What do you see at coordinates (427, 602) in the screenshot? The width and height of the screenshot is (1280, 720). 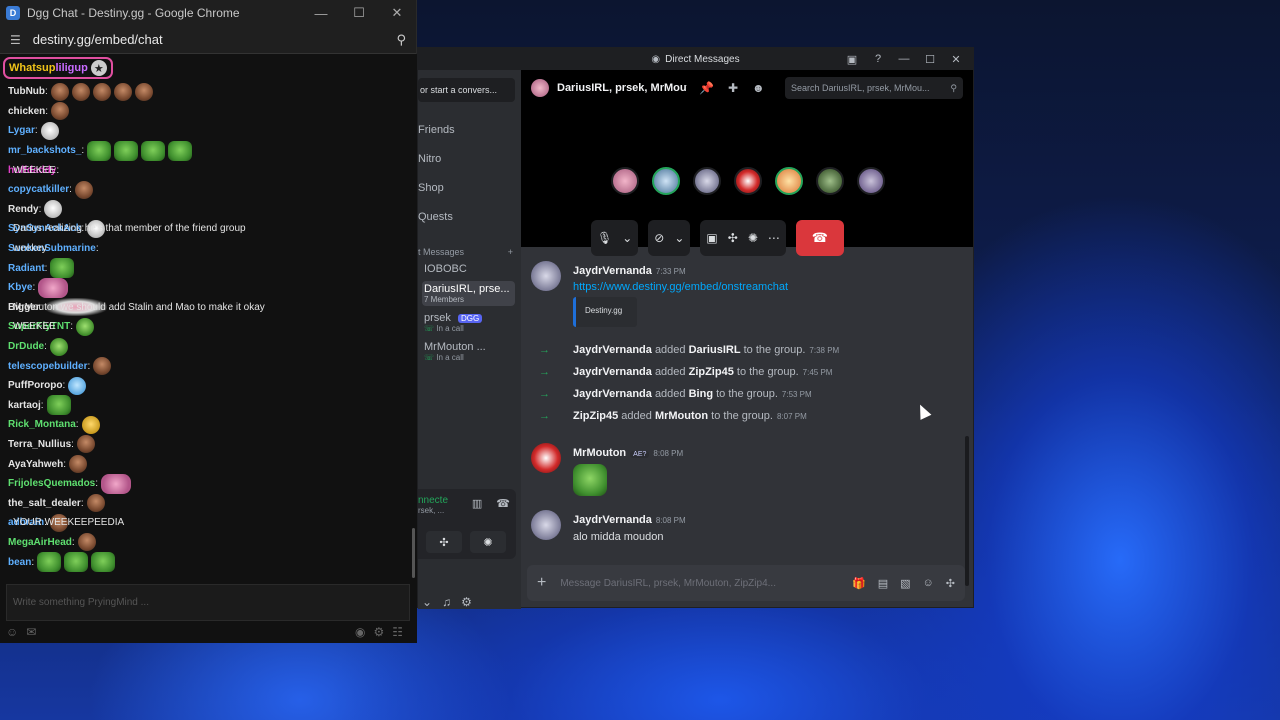 I see `mic-chevron-icon: ⌄` at bounding box center [427, 602].